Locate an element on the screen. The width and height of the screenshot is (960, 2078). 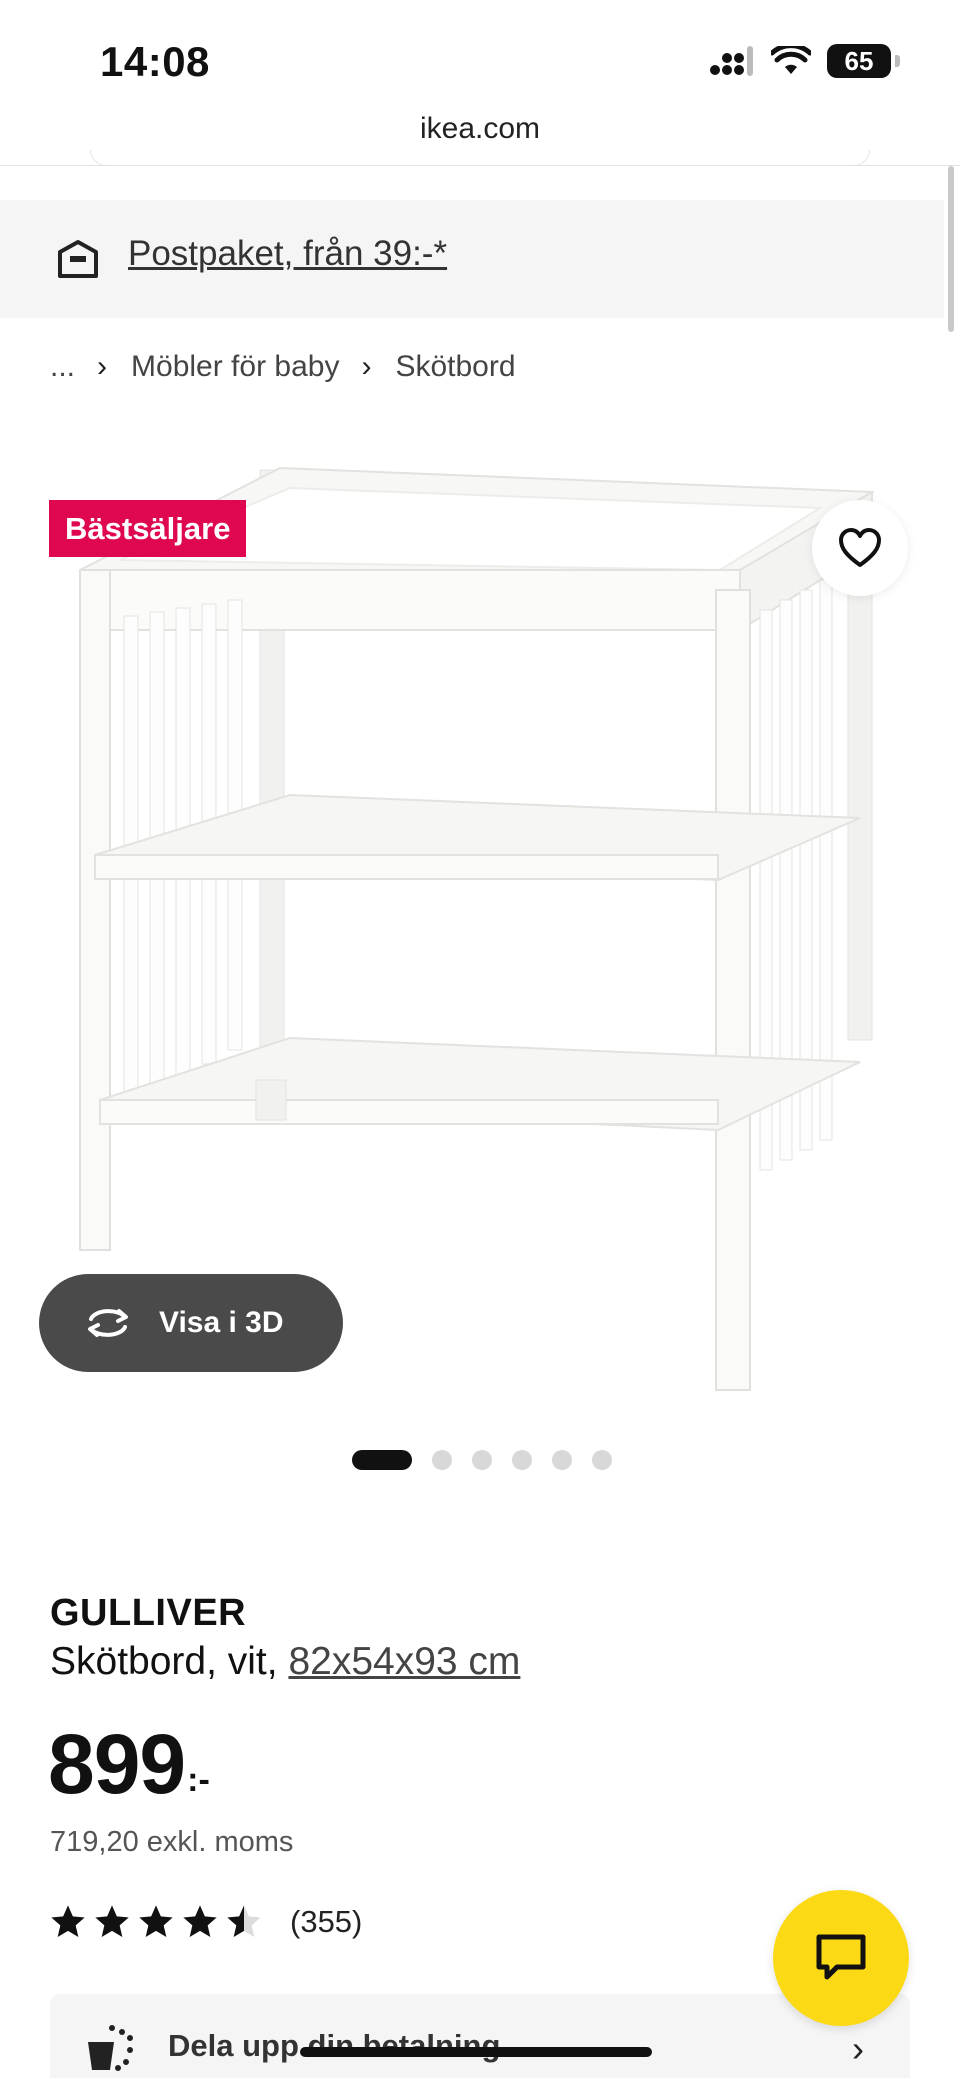
battery-indicator: 65 is located at coordinates (859, 61).